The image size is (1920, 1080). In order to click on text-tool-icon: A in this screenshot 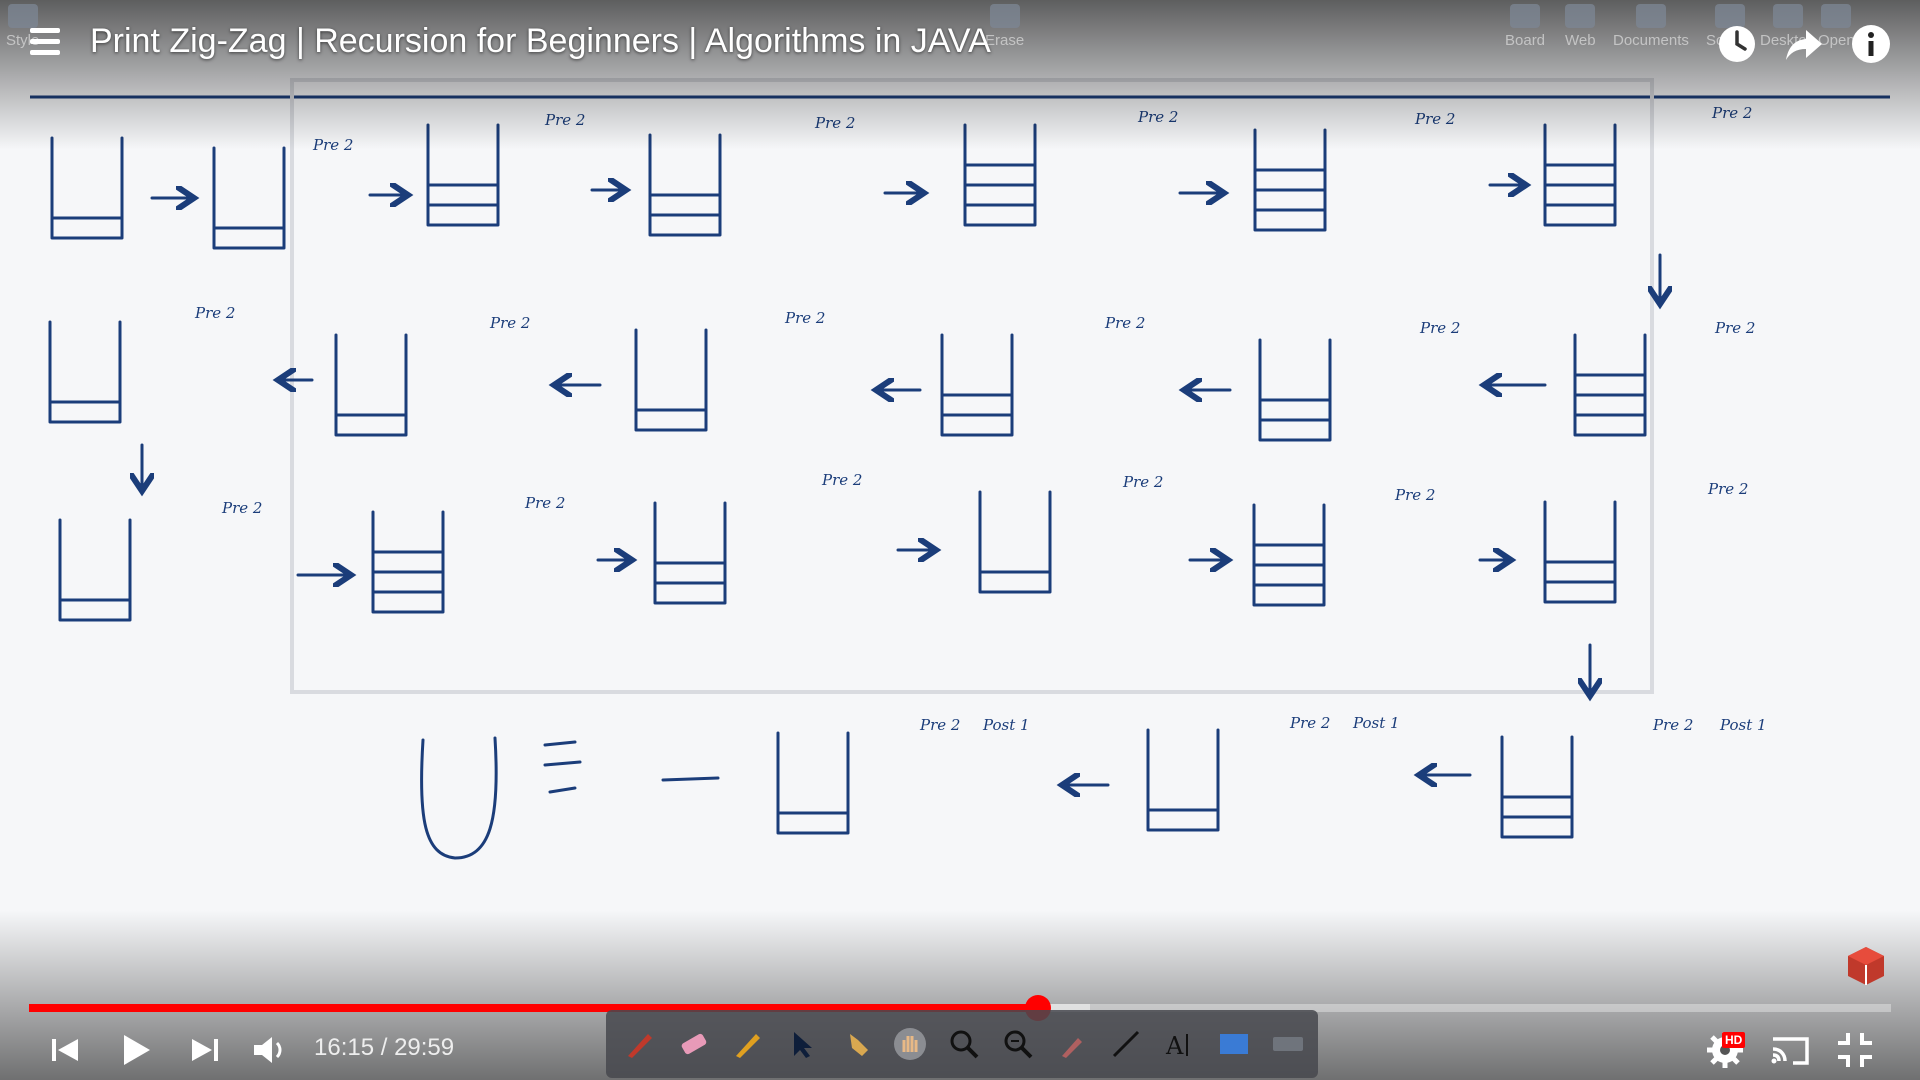, I will do `click(1180, 1044)`.